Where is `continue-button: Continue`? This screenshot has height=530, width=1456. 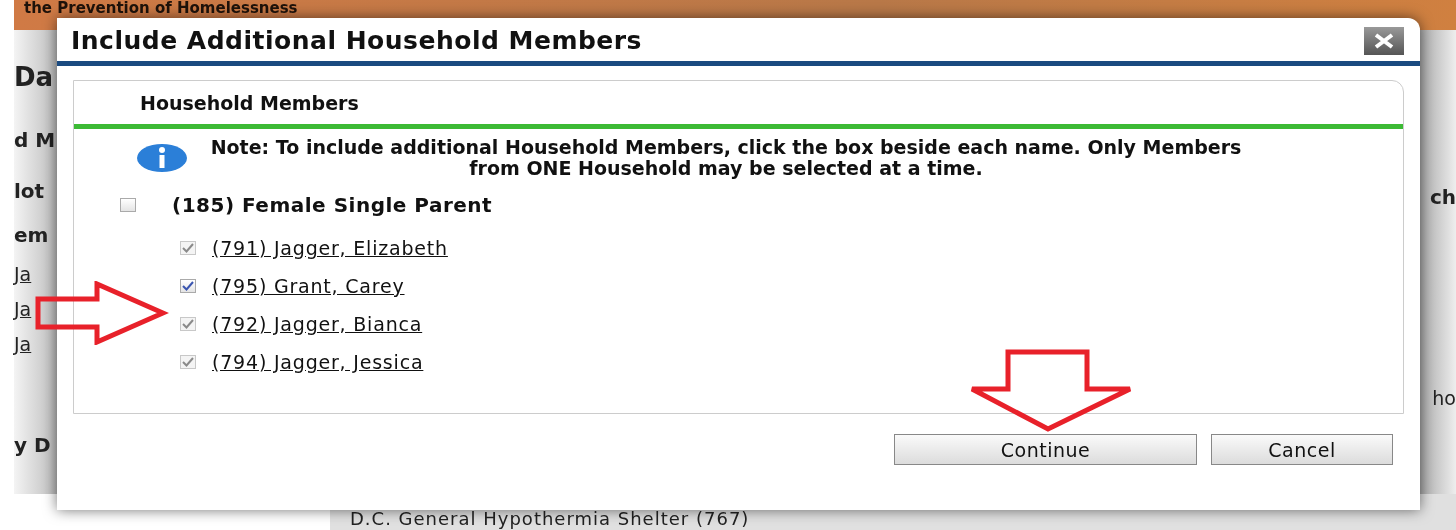 continue-button: Continue is located at coordinates (1045, 449).